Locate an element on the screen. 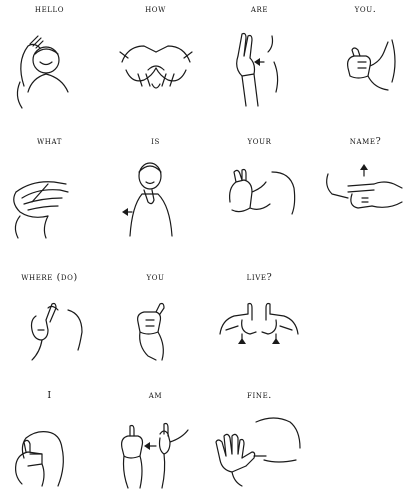 The width and height of the screenshot is (420, 500). sign-word-label: HELLO is located at coordinates (49, 9).